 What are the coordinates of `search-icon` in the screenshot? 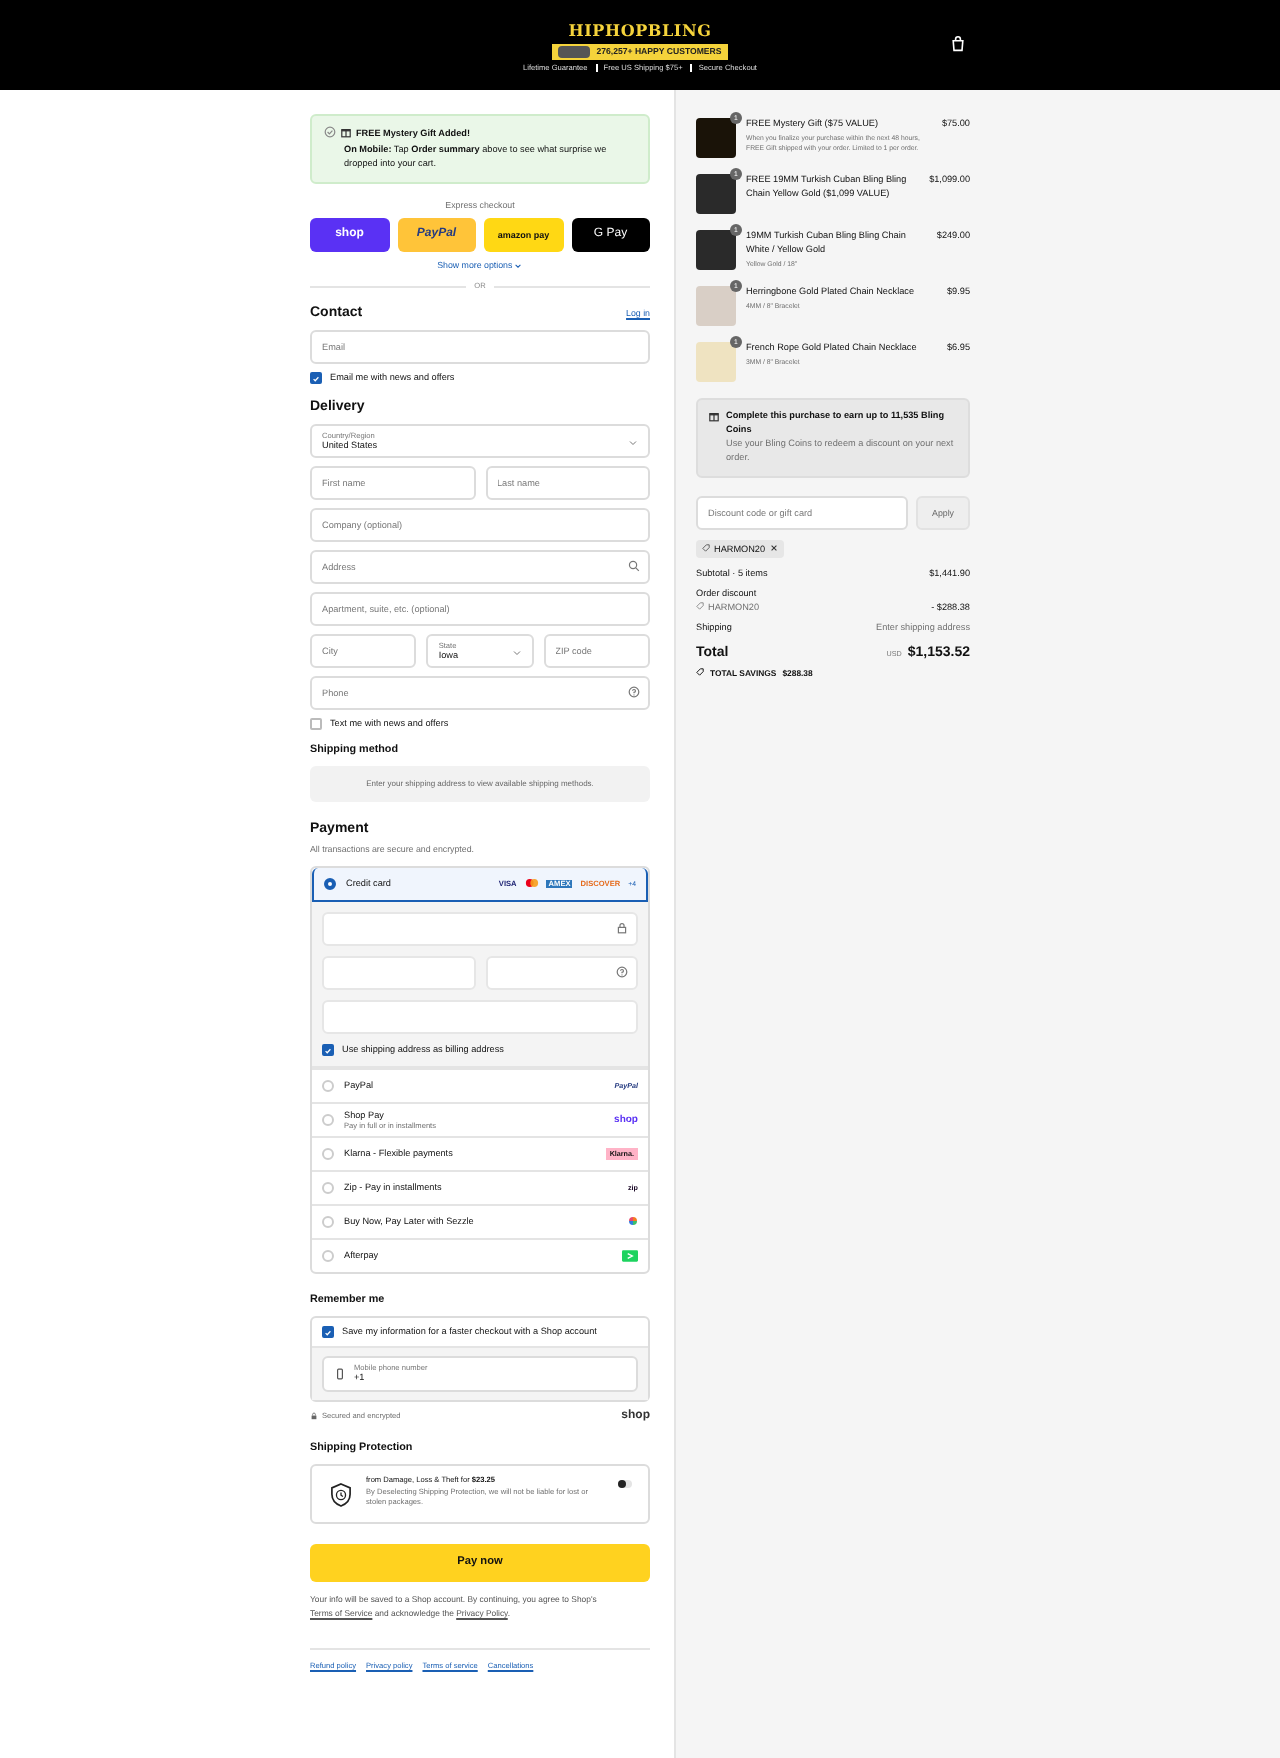 It's located at (634, 566).